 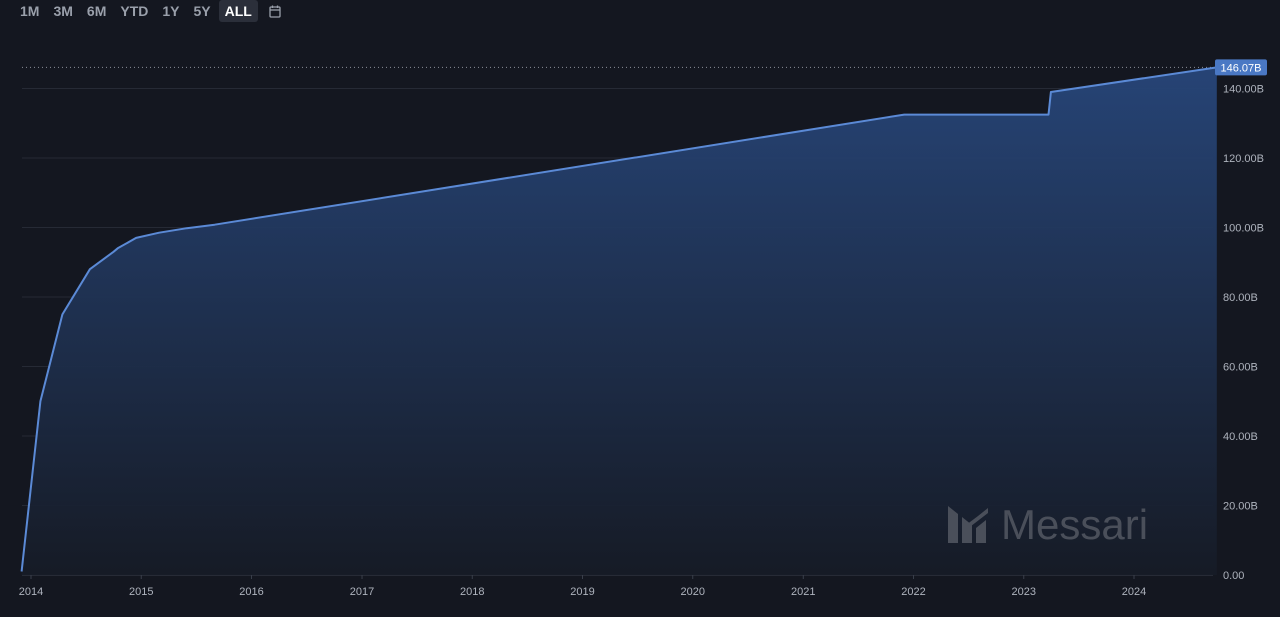 I want to click on x-tick-label: 2019, so click(x=582, y=592).